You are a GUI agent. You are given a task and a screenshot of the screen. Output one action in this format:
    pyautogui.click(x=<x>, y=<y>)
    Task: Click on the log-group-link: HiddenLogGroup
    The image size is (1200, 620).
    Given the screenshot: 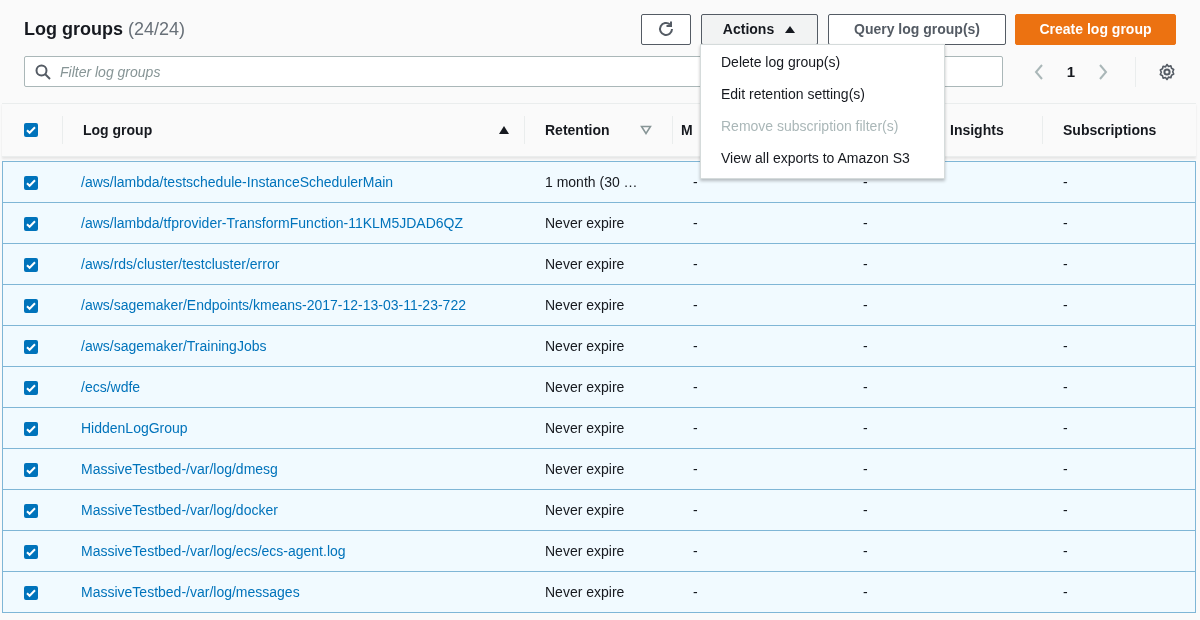 What is the action you would take?
    pyautogui.click(x=134, y=428)
    